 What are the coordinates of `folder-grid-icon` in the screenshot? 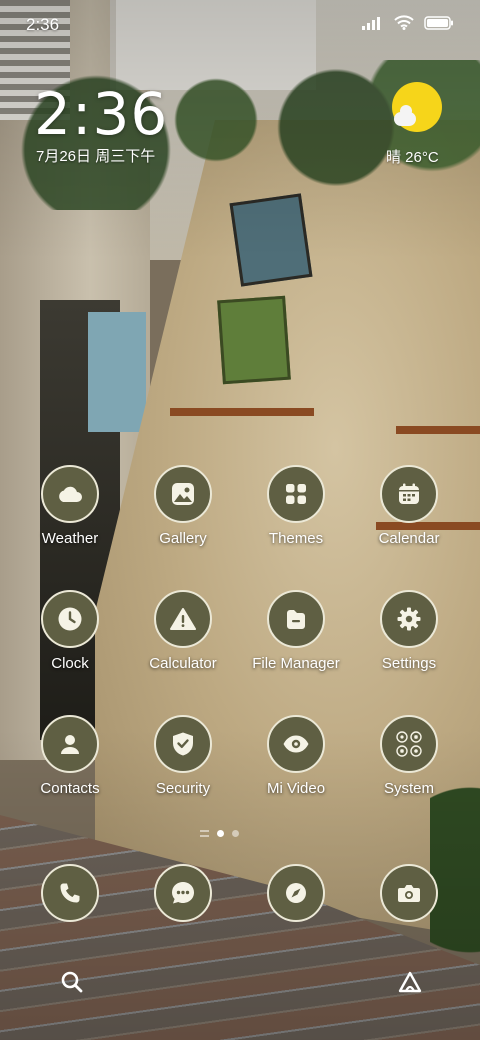 It's located at (409, 744).